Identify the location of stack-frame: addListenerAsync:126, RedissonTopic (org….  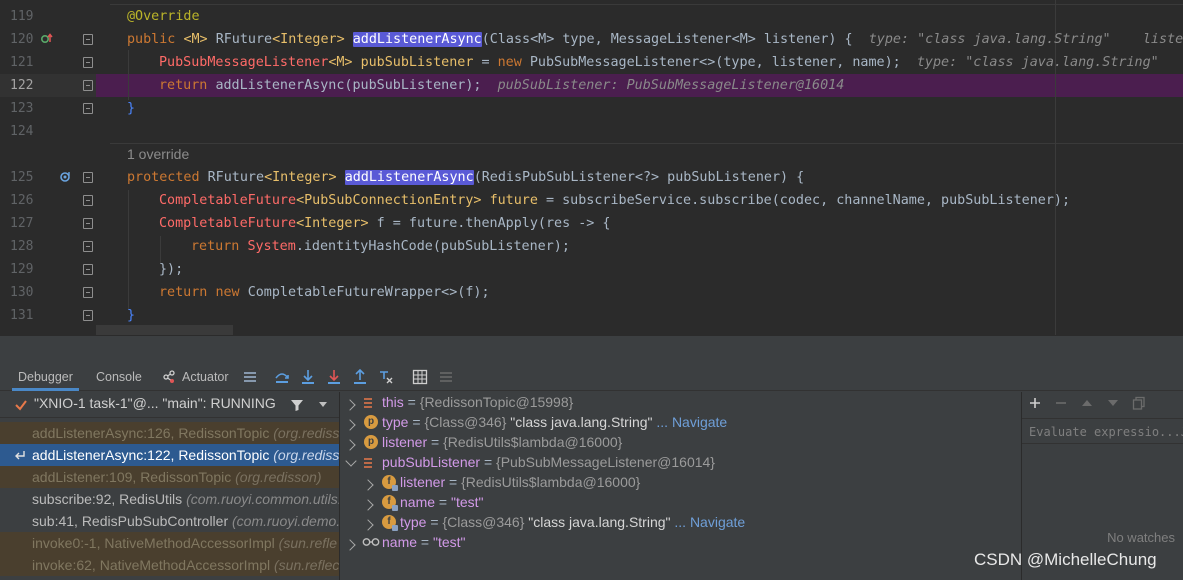
(169, 433).